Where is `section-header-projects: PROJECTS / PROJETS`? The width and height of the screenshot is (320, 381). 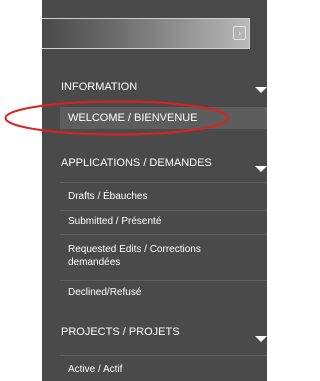
section-header-projects: PROJECTS / PROJETS is located at coordinates (154, 332).